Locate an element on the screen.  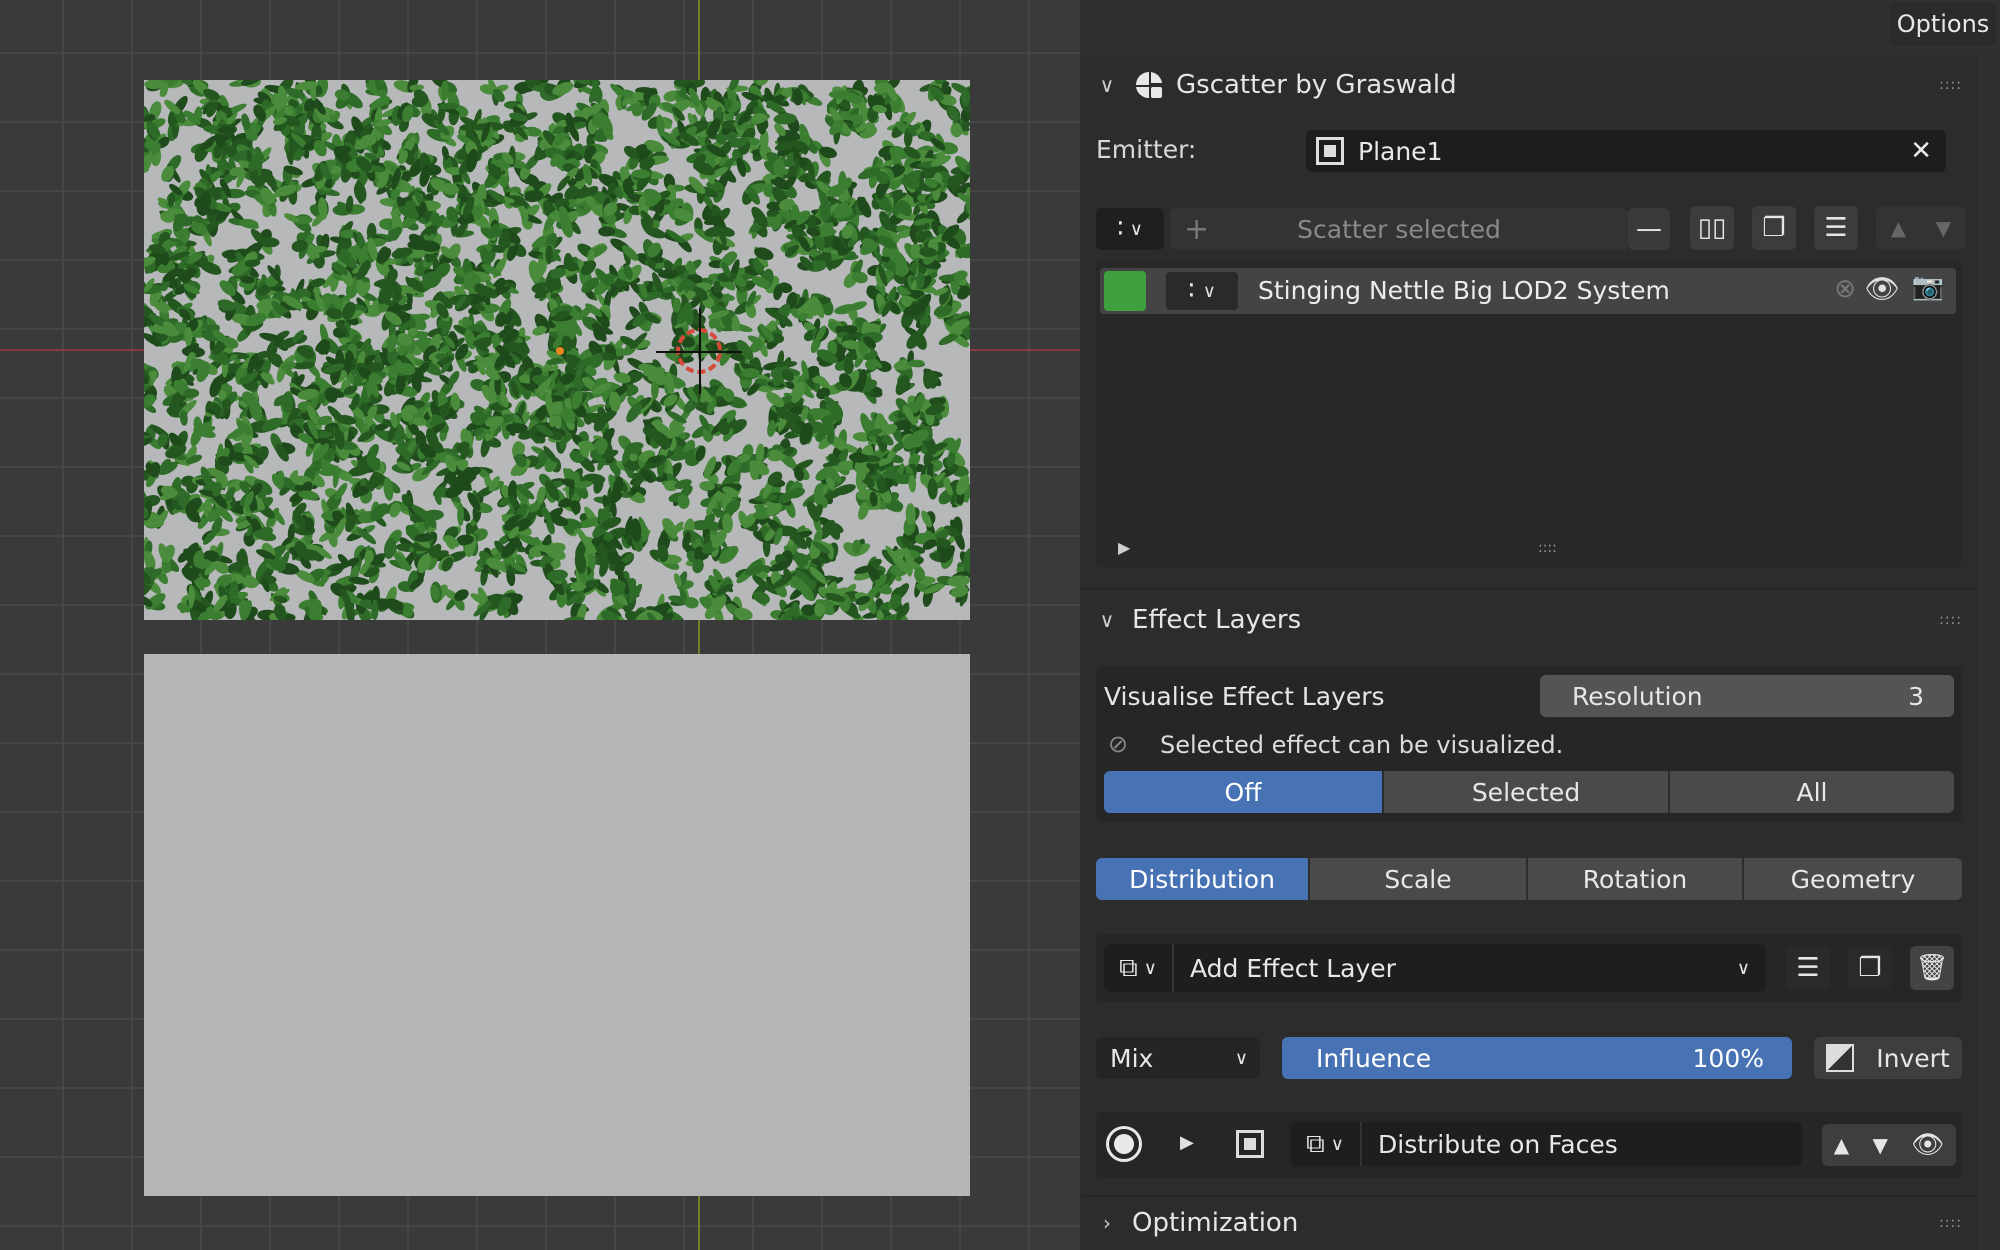
options-button: Options is located at coordinates (1943, 24).